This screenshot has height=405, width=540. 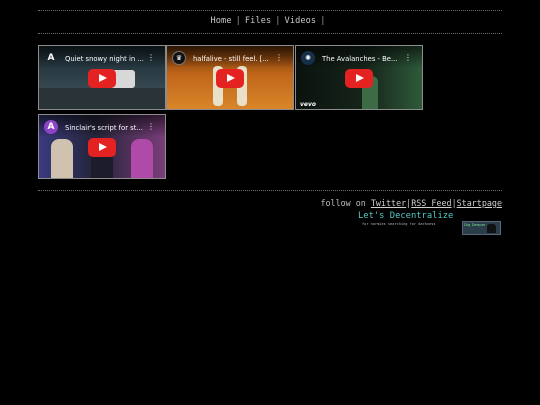 What do you see at coordinates (345, 203) in the screenshot?
I see `follow-prefix: follow on` at bounding box center [345, 203].